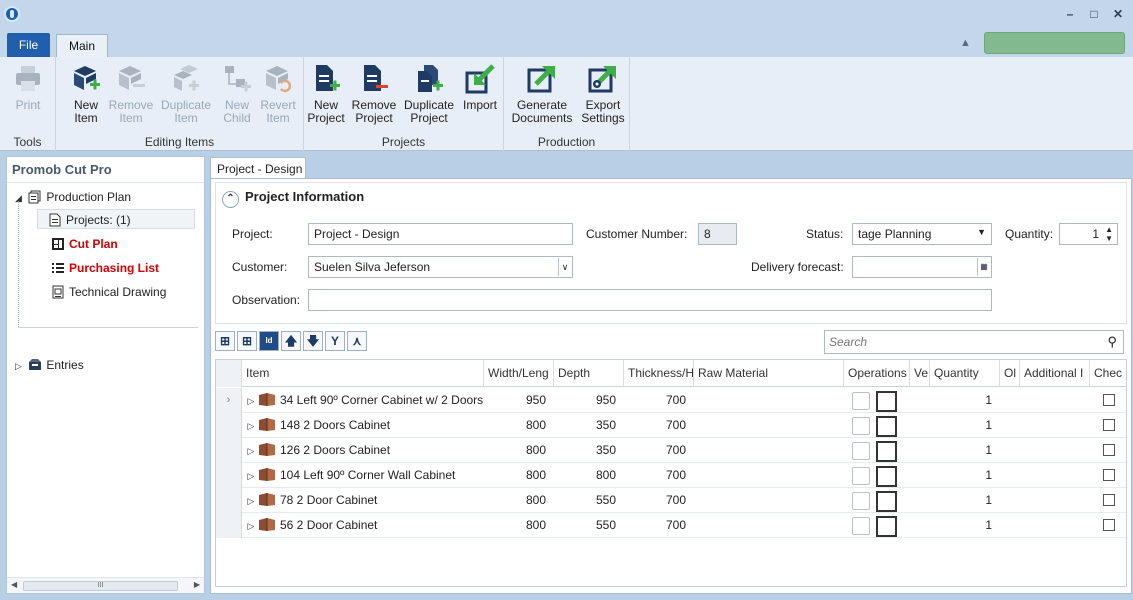  What do you see at coordinates (589, 525) in the screenshot?
I see `cell-depth: 550` at bounding box center [589, 525].